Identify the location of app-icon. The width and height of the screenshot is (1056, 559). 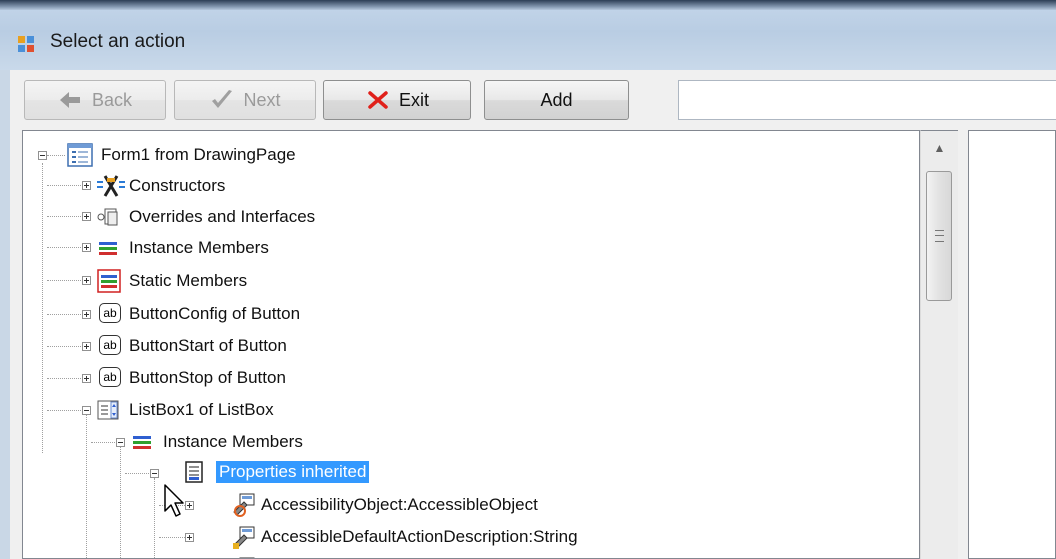
(26, 44).